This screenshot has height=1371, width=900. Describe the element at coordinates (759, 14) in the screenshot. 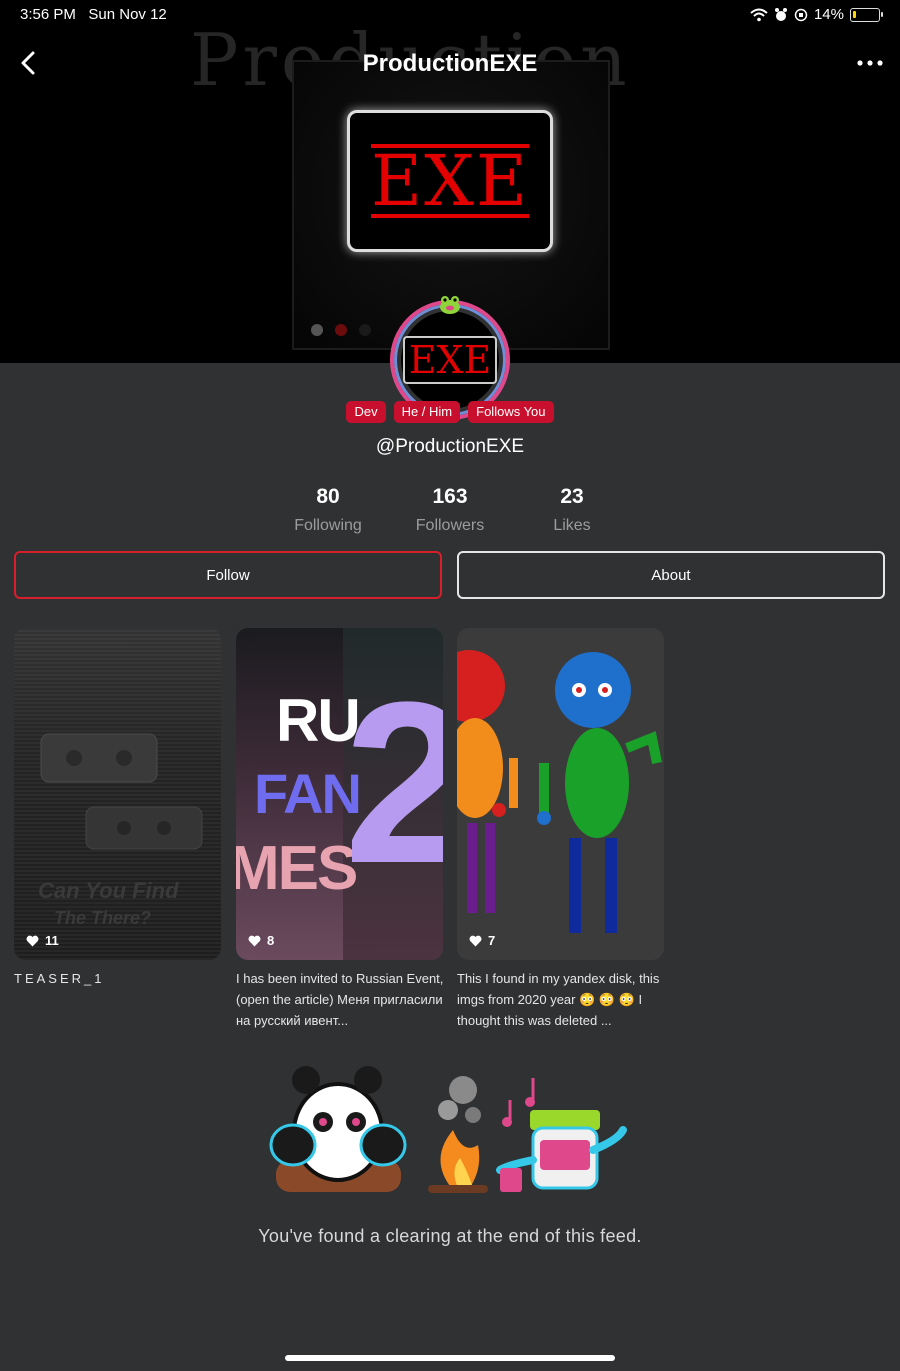

I see `wifi-icon` at that location.